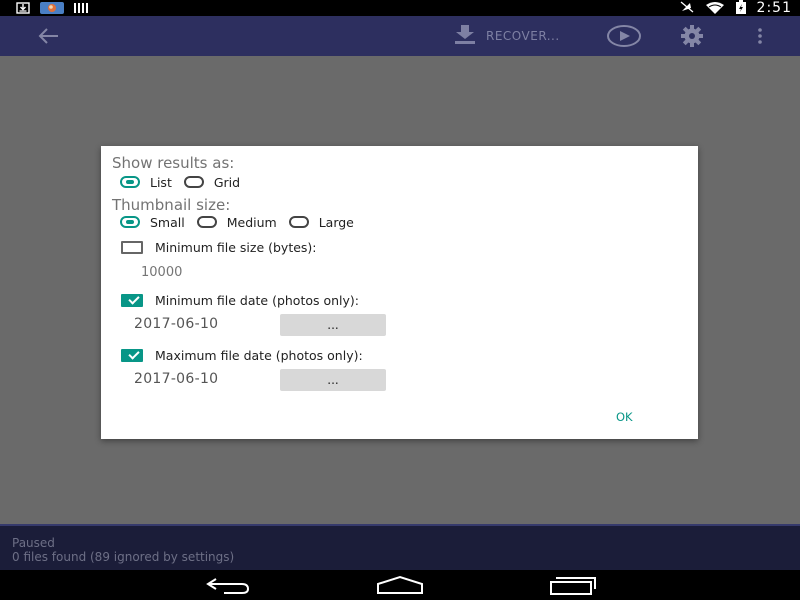 This screenshot has height=600, width=800. I want to click on radio-medium-indicator, so click(206, 222).